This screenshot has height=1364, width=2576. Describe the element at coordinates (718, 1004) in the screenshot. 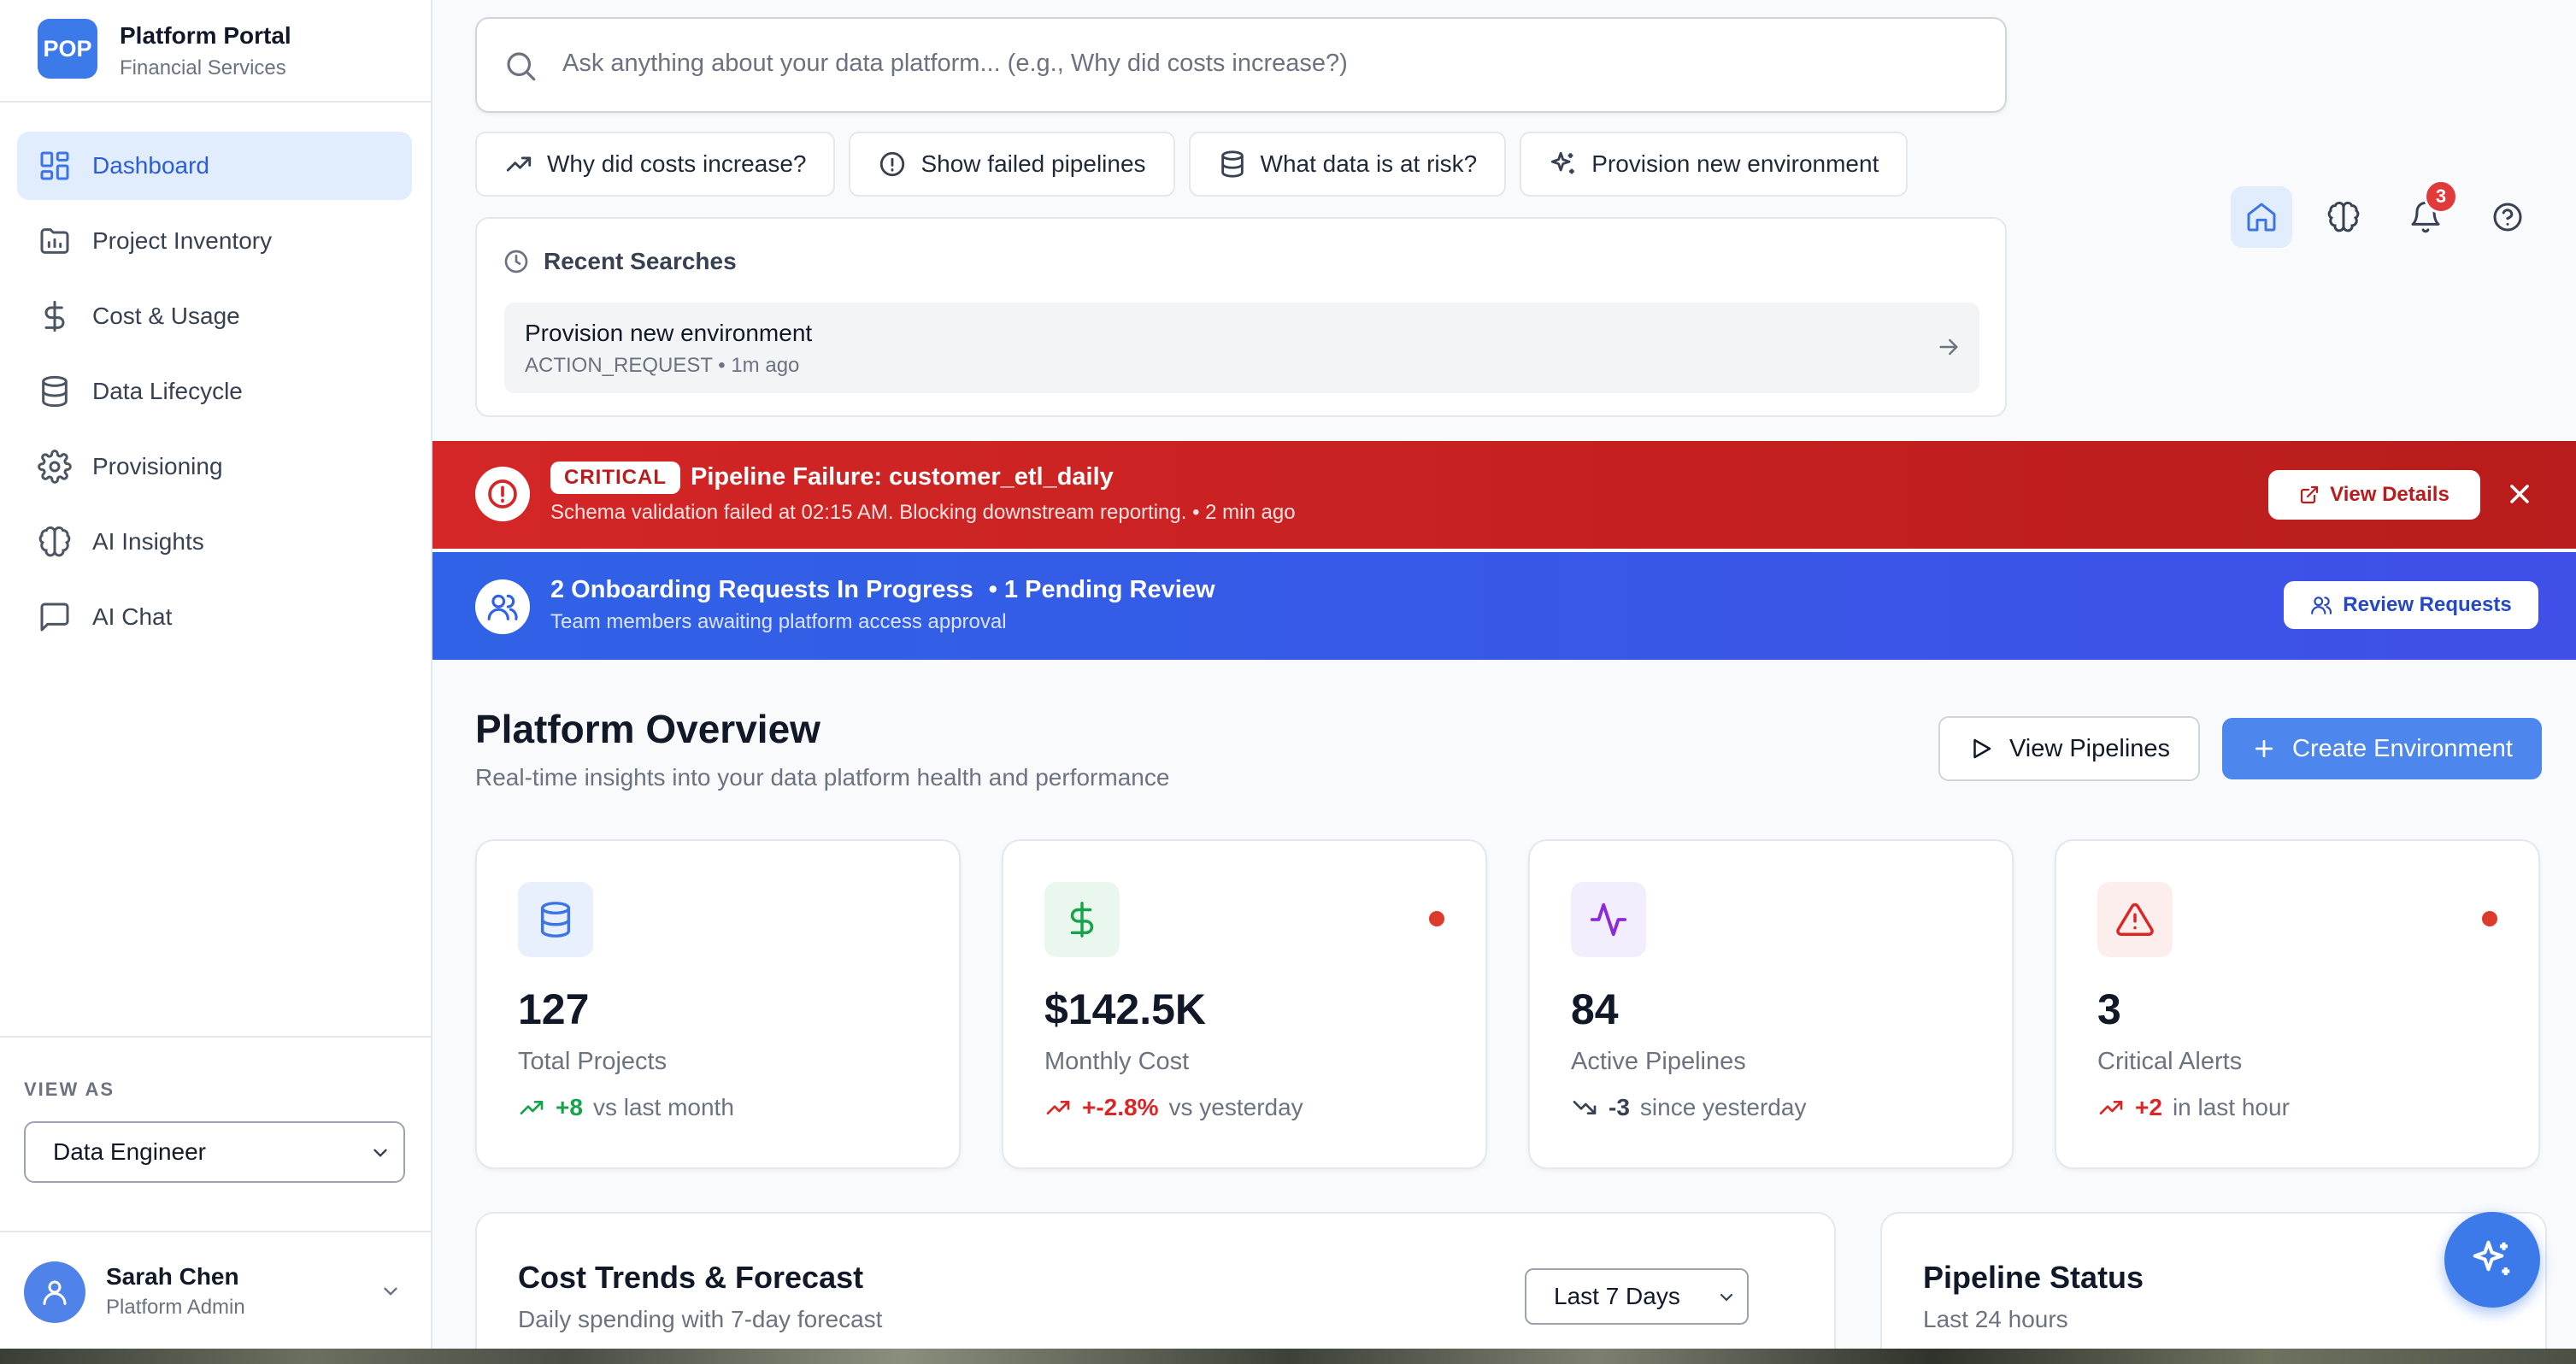

I see `metric-card-total-projects: 127 Total Projects +8 vs last month` at that location.